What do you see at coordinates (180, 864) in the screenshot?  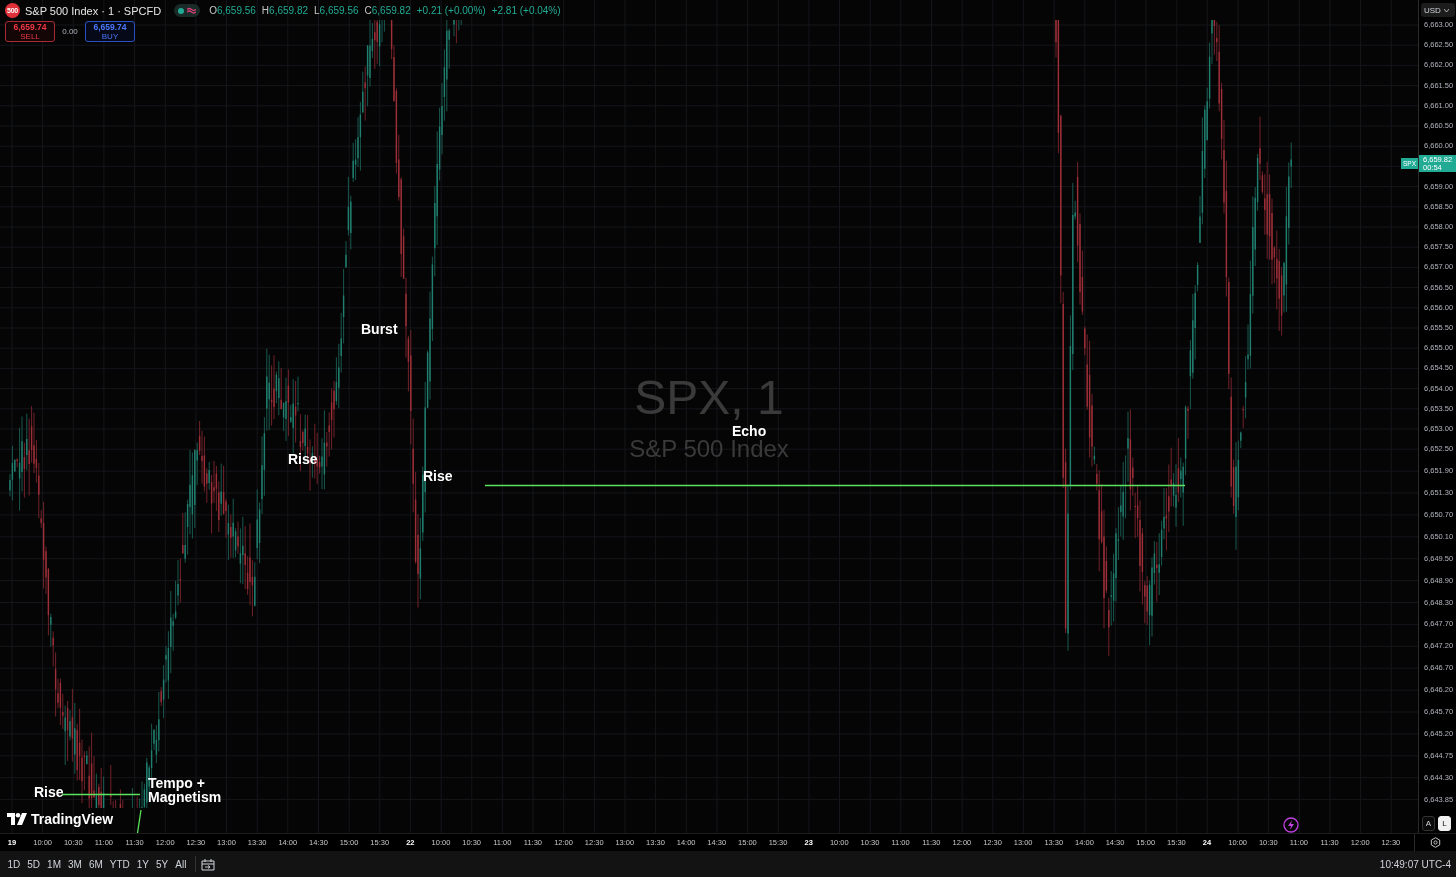 I see `range-button: All` at bounding box center [180, 864].